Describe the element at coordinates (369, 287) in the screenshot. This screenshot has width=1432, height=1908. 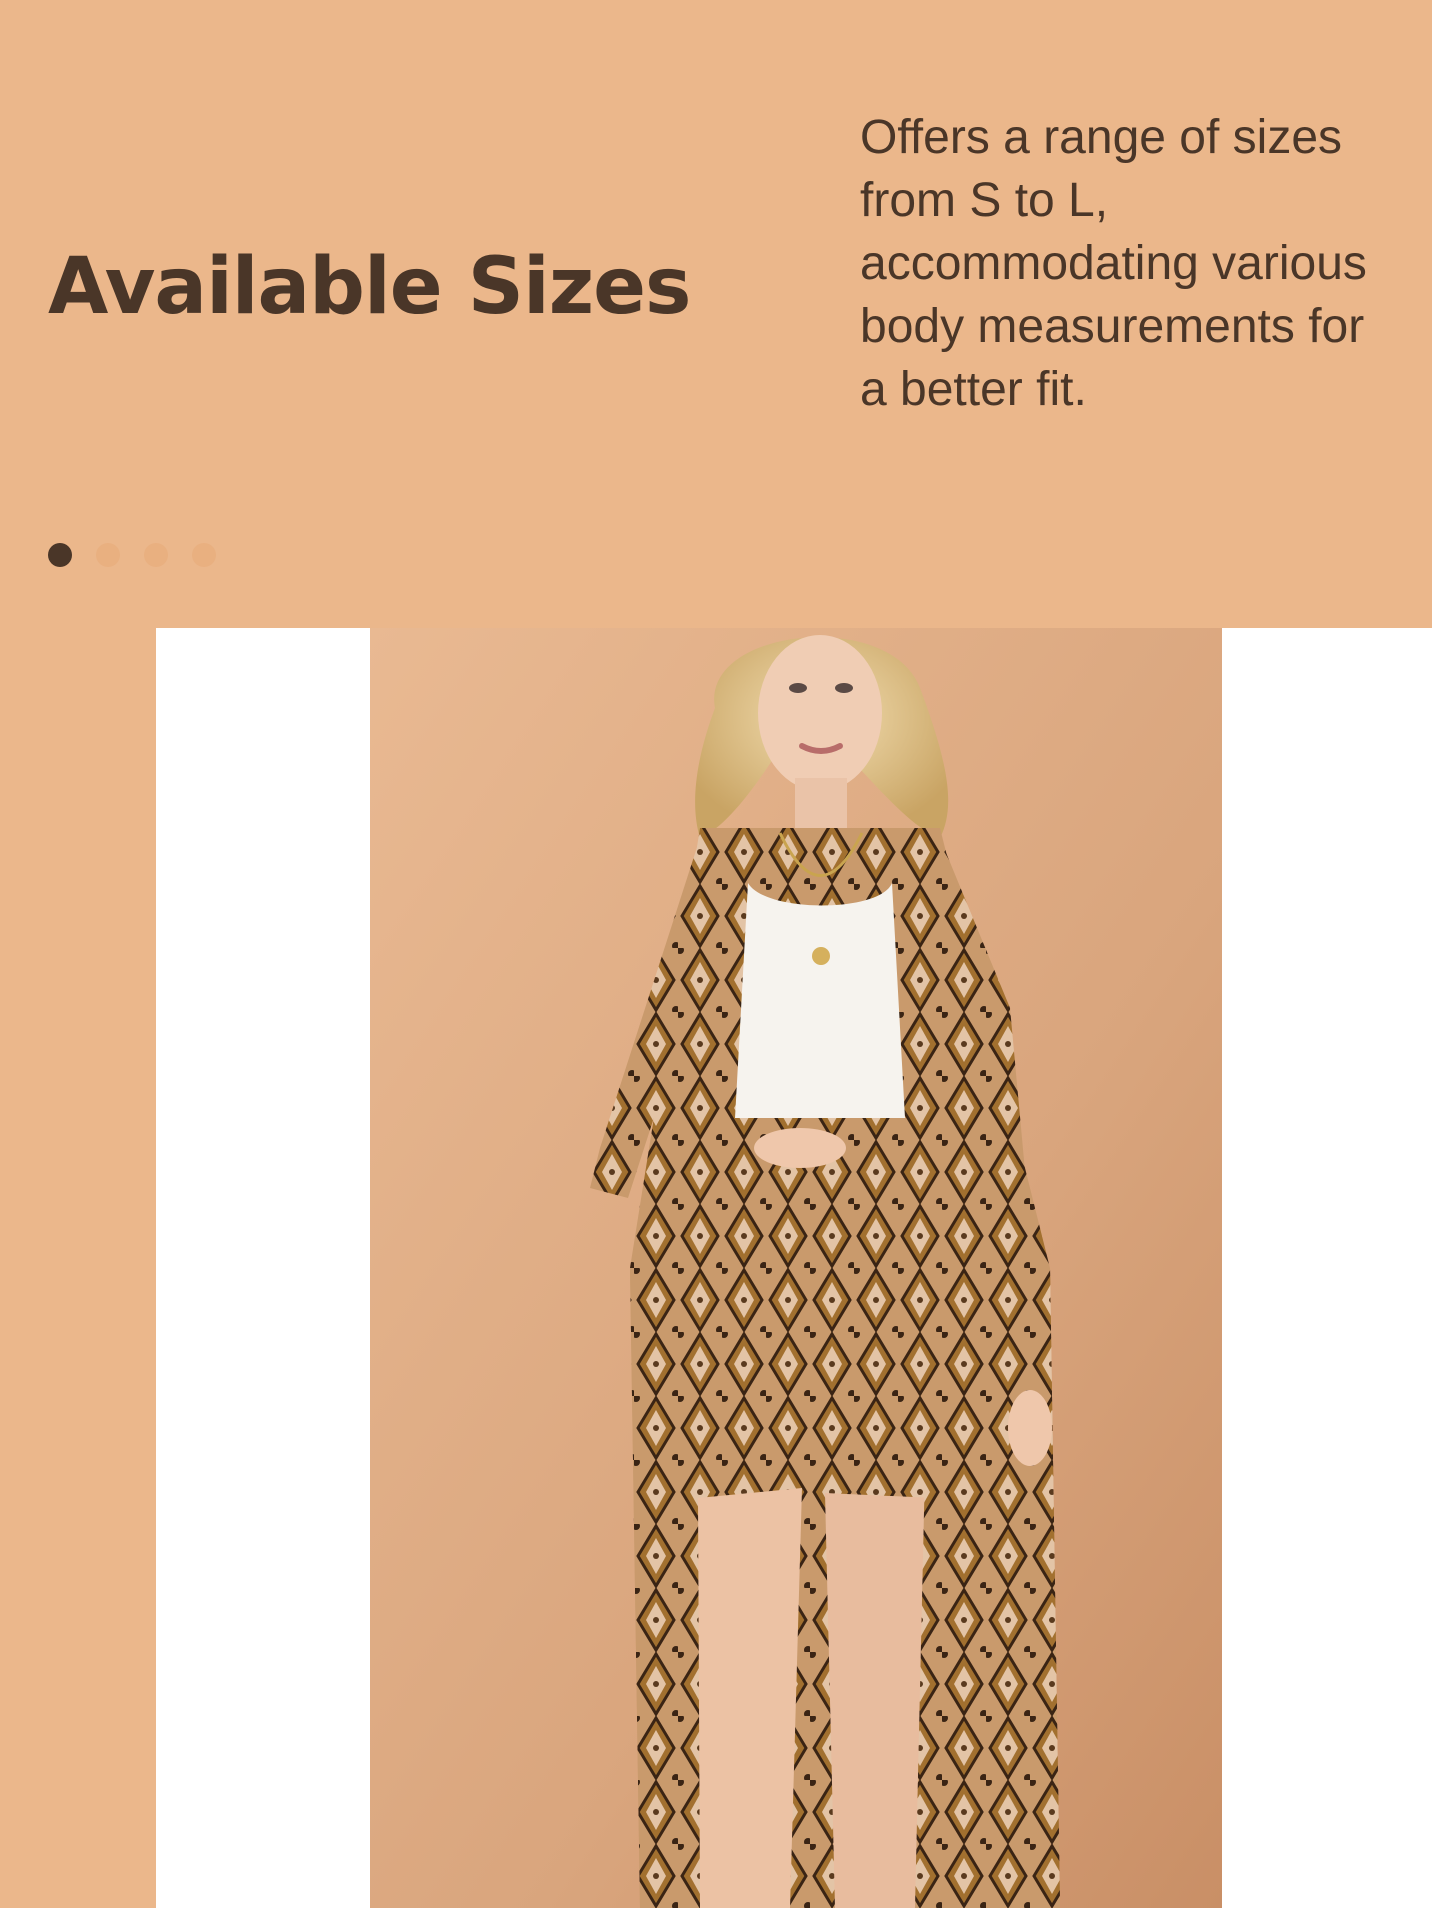
I see `section-title: Available Sizes` at that location.